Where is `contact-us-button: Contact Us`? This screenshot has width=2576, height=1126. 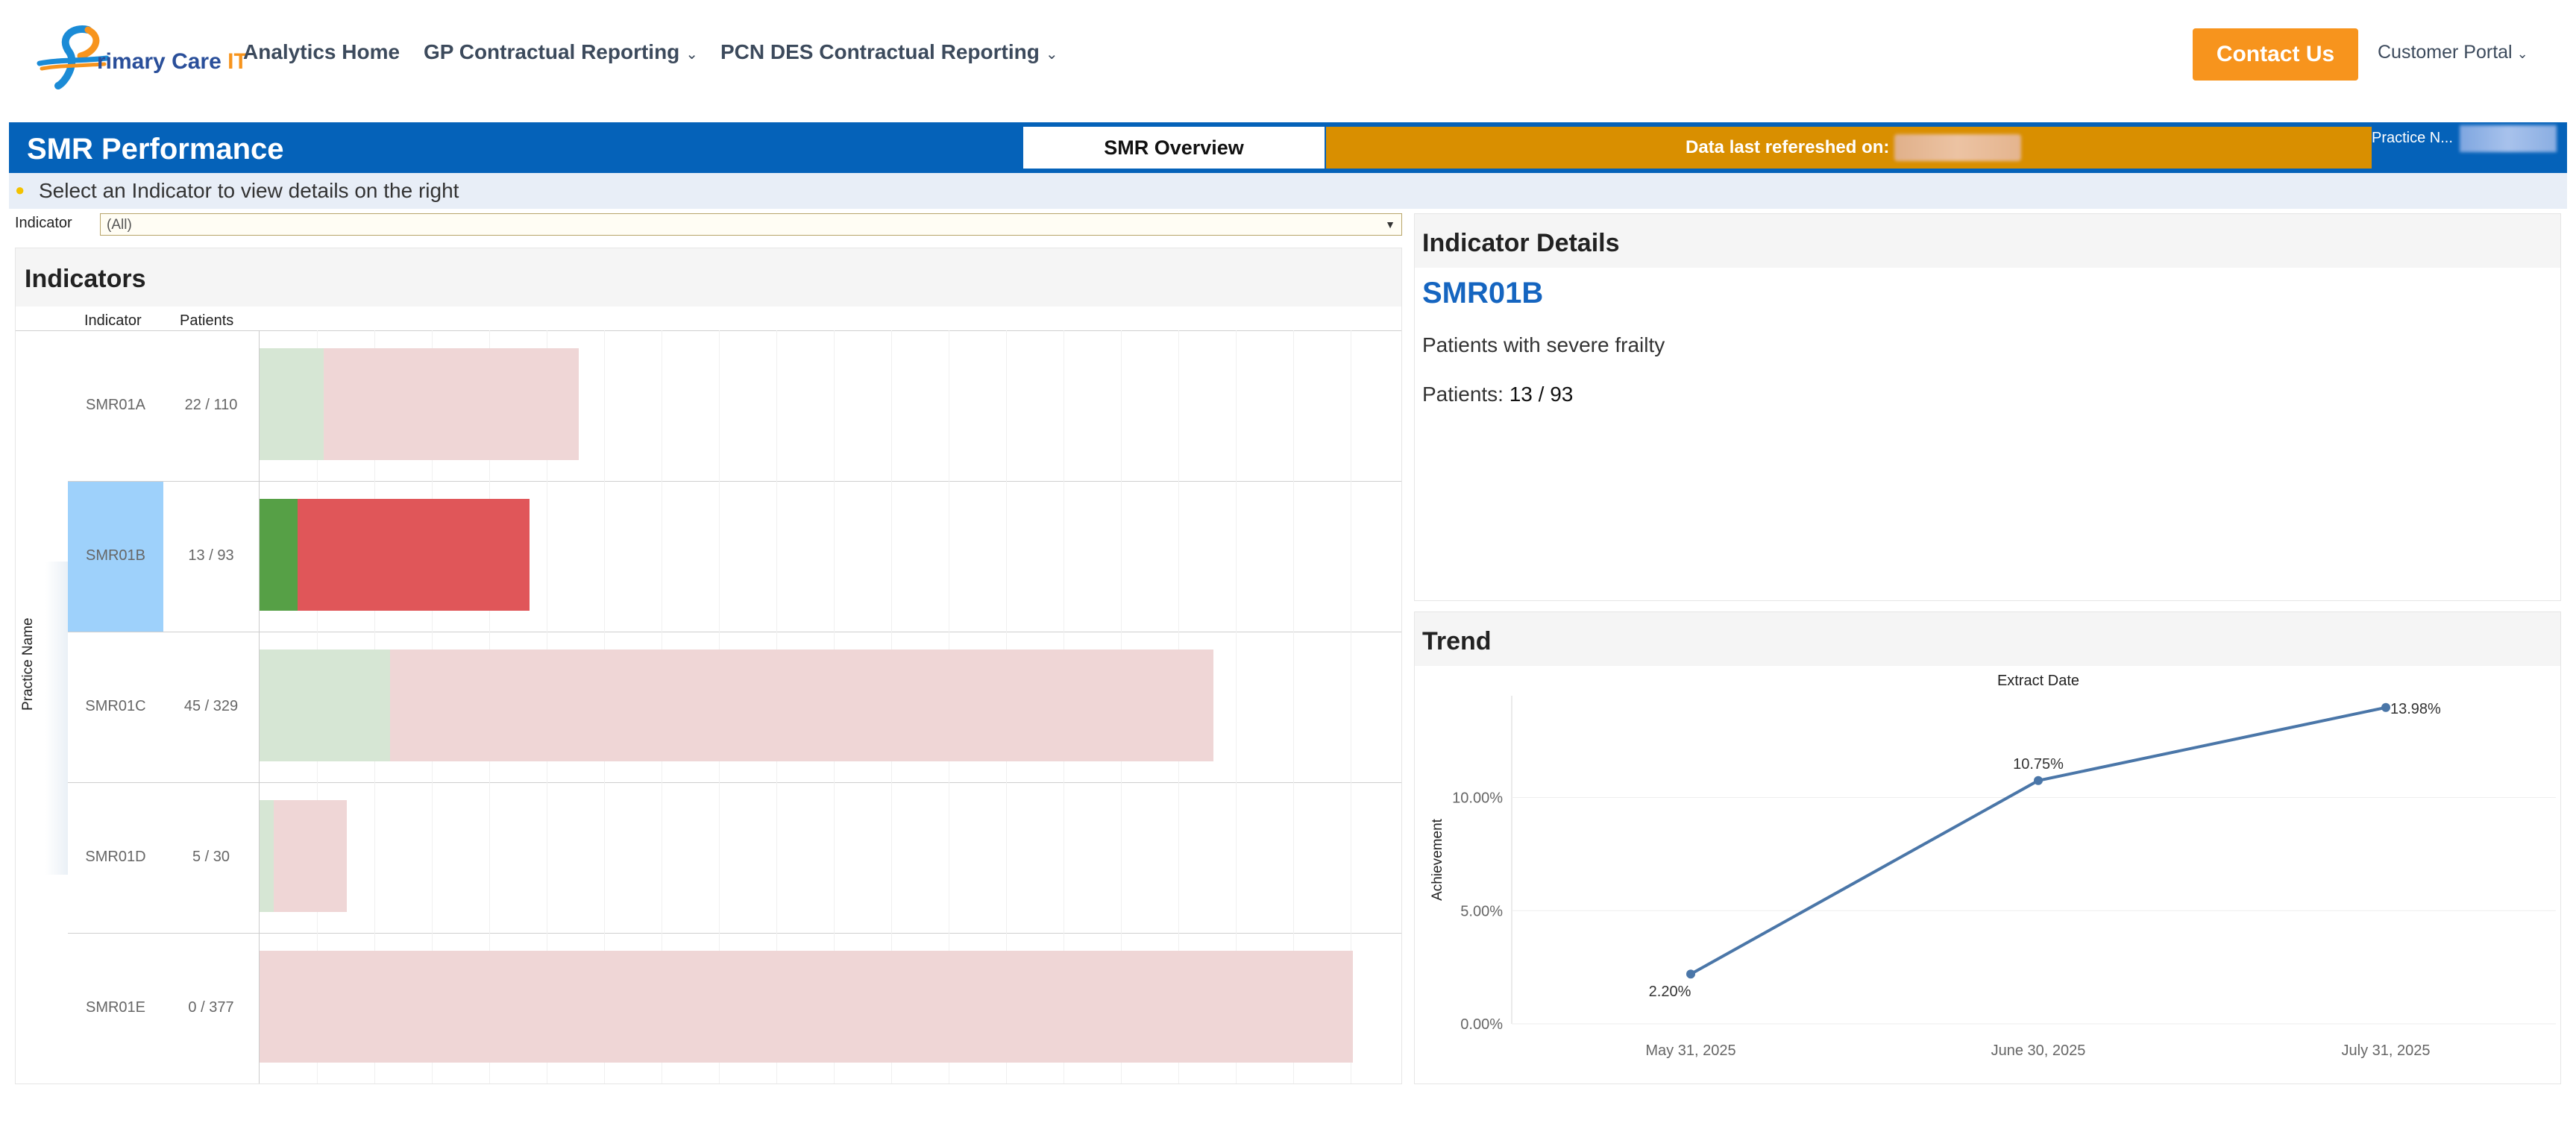
contact-us-button: Contact Us is located at coordinates (2275, 54).